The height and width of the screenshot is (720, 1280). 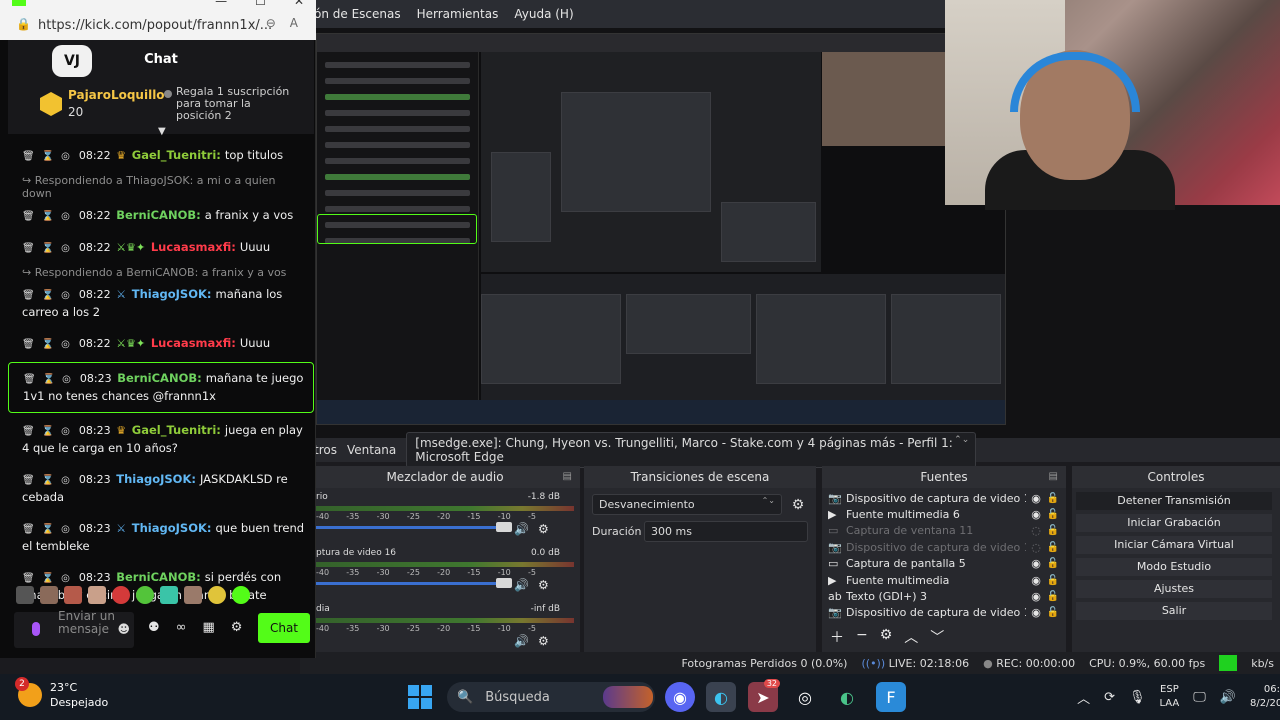 I want to click on chevron-down-icon: ▼, so click(x=162, y=131).